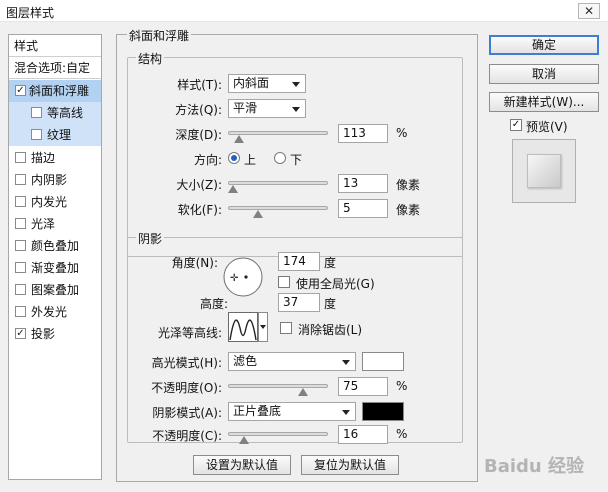 The image size is (608, 492). I want to click on checkbox-inner-glow, so click(20, 201).